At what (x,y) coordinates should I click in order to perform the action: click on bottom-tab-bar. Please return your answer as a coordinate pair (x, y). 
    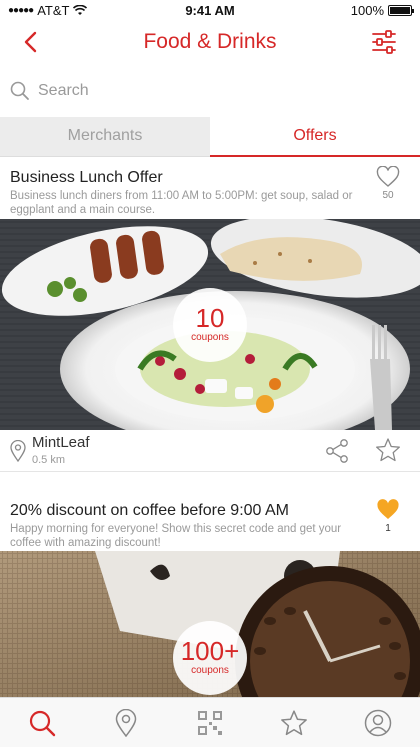
    Looking at the image, I should click on (210, 722).